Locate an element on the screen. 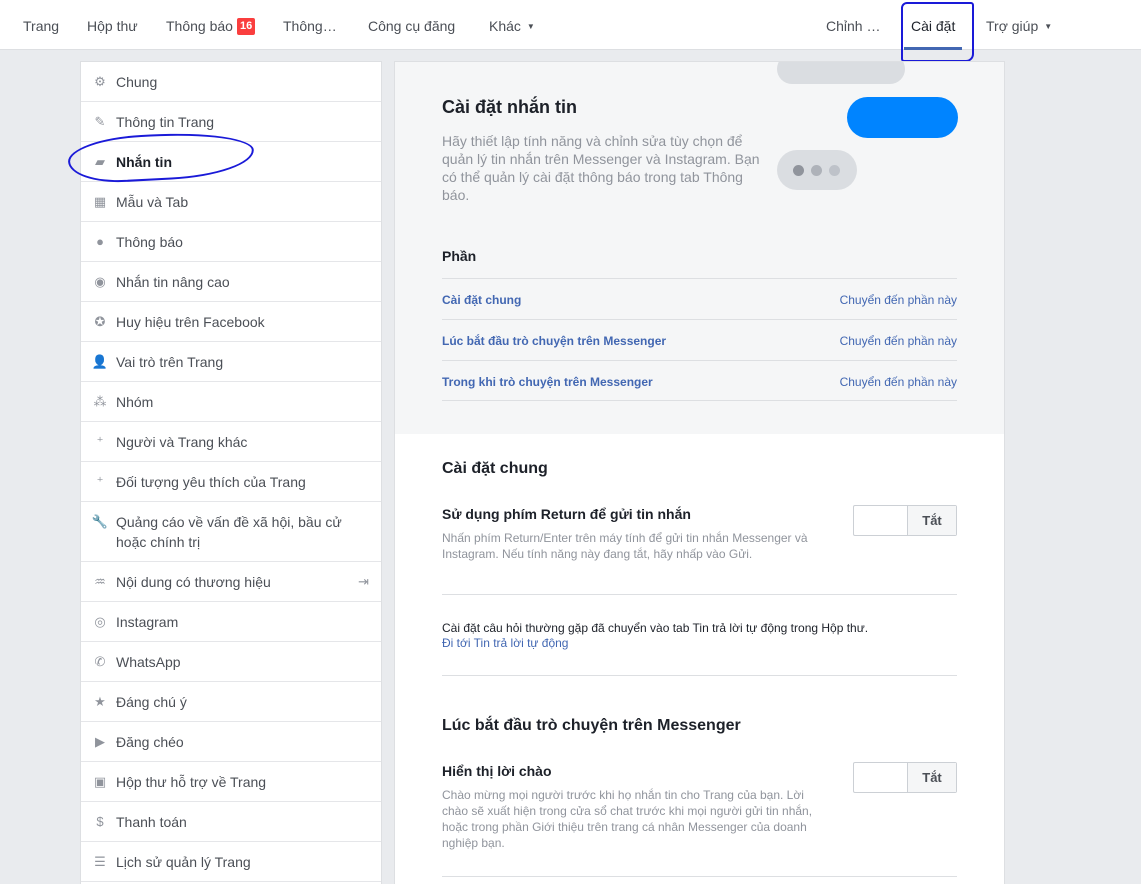  section-link-start-conversation: Lúc bắt đầu trò chuyện trên Messenger is located at coordinates (554, 341).